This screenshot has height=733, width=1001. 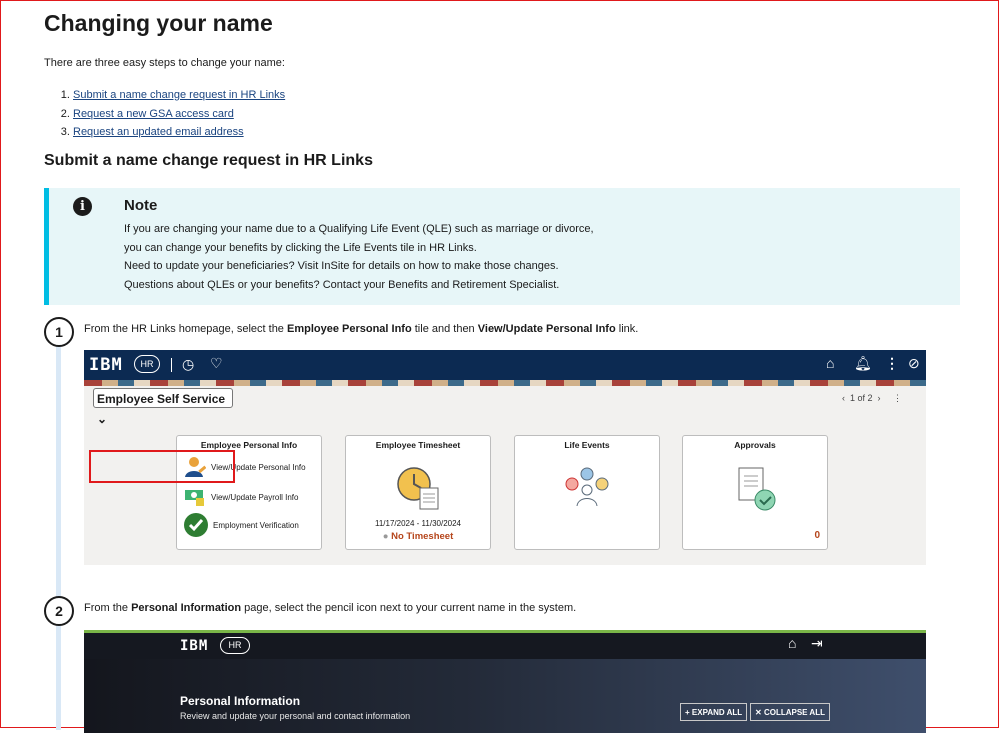 What do you see at coordinates (153, 114) in the screenshot?
I see `step-link-access-card: Request a new GSA access card` at bounding box center [153, 114].